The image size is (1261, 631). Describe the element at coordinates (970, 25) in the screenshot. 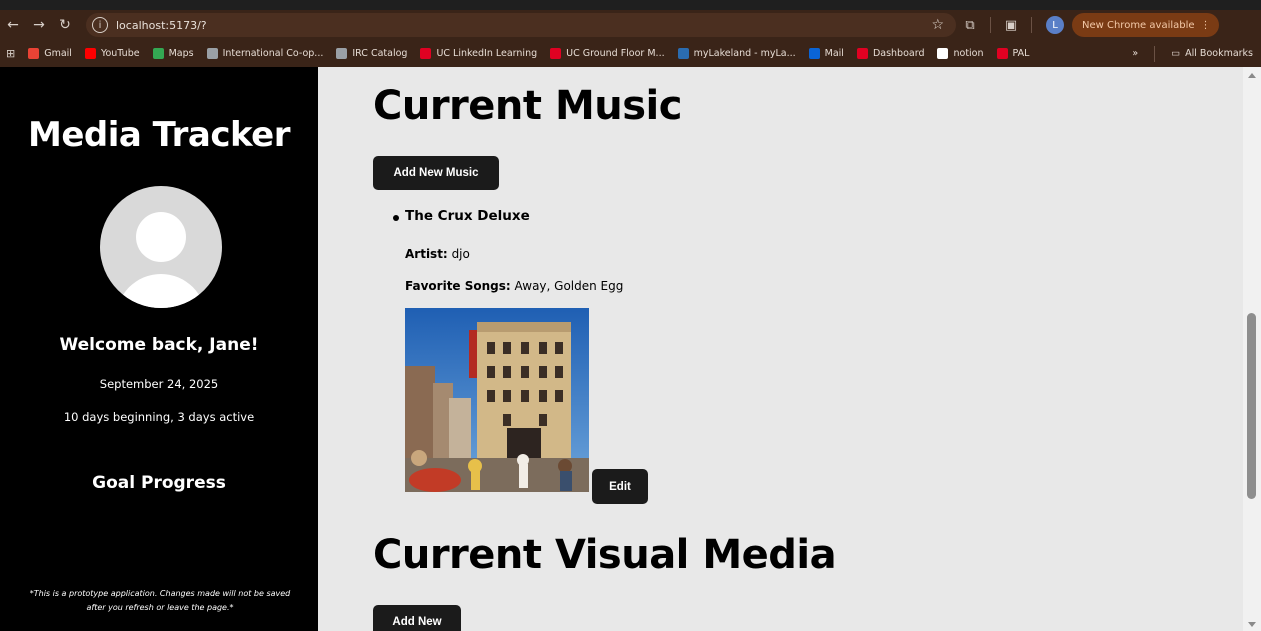

I see `extensions-icon: ⧉` at that location.